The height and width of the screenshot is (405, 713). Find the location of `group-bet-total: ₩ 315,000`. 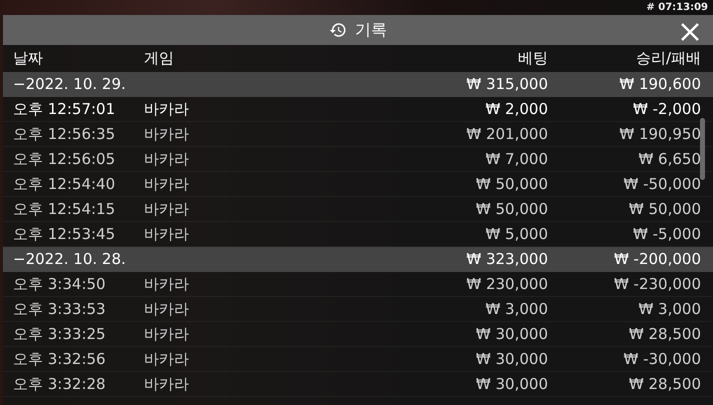

group-bet-total: ₩ 315,000 is located at coordinates (506, 85).